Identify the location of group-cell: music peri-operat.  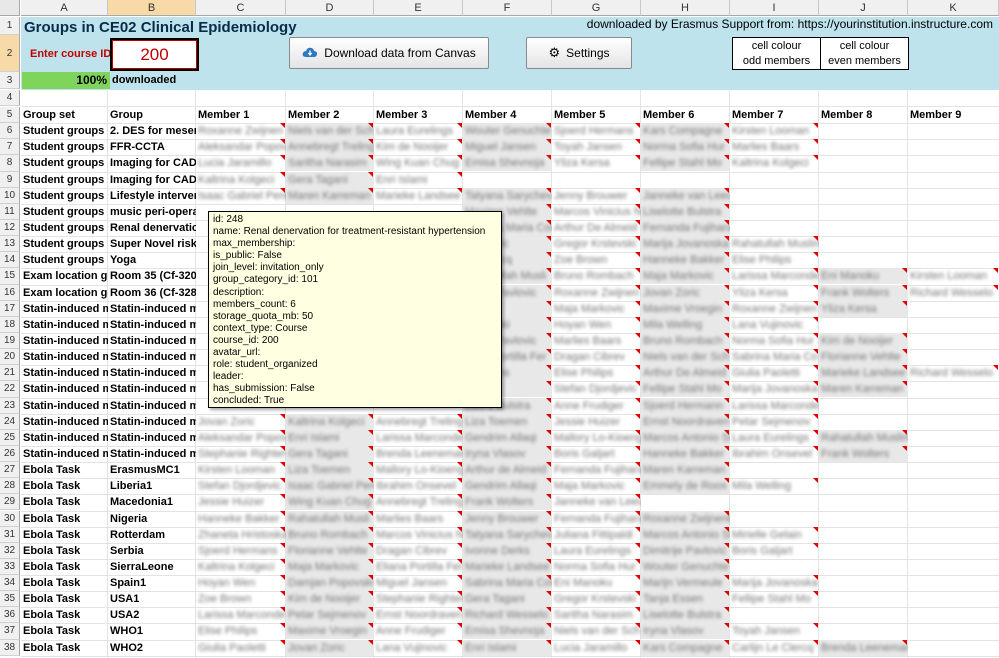
(152, 212).